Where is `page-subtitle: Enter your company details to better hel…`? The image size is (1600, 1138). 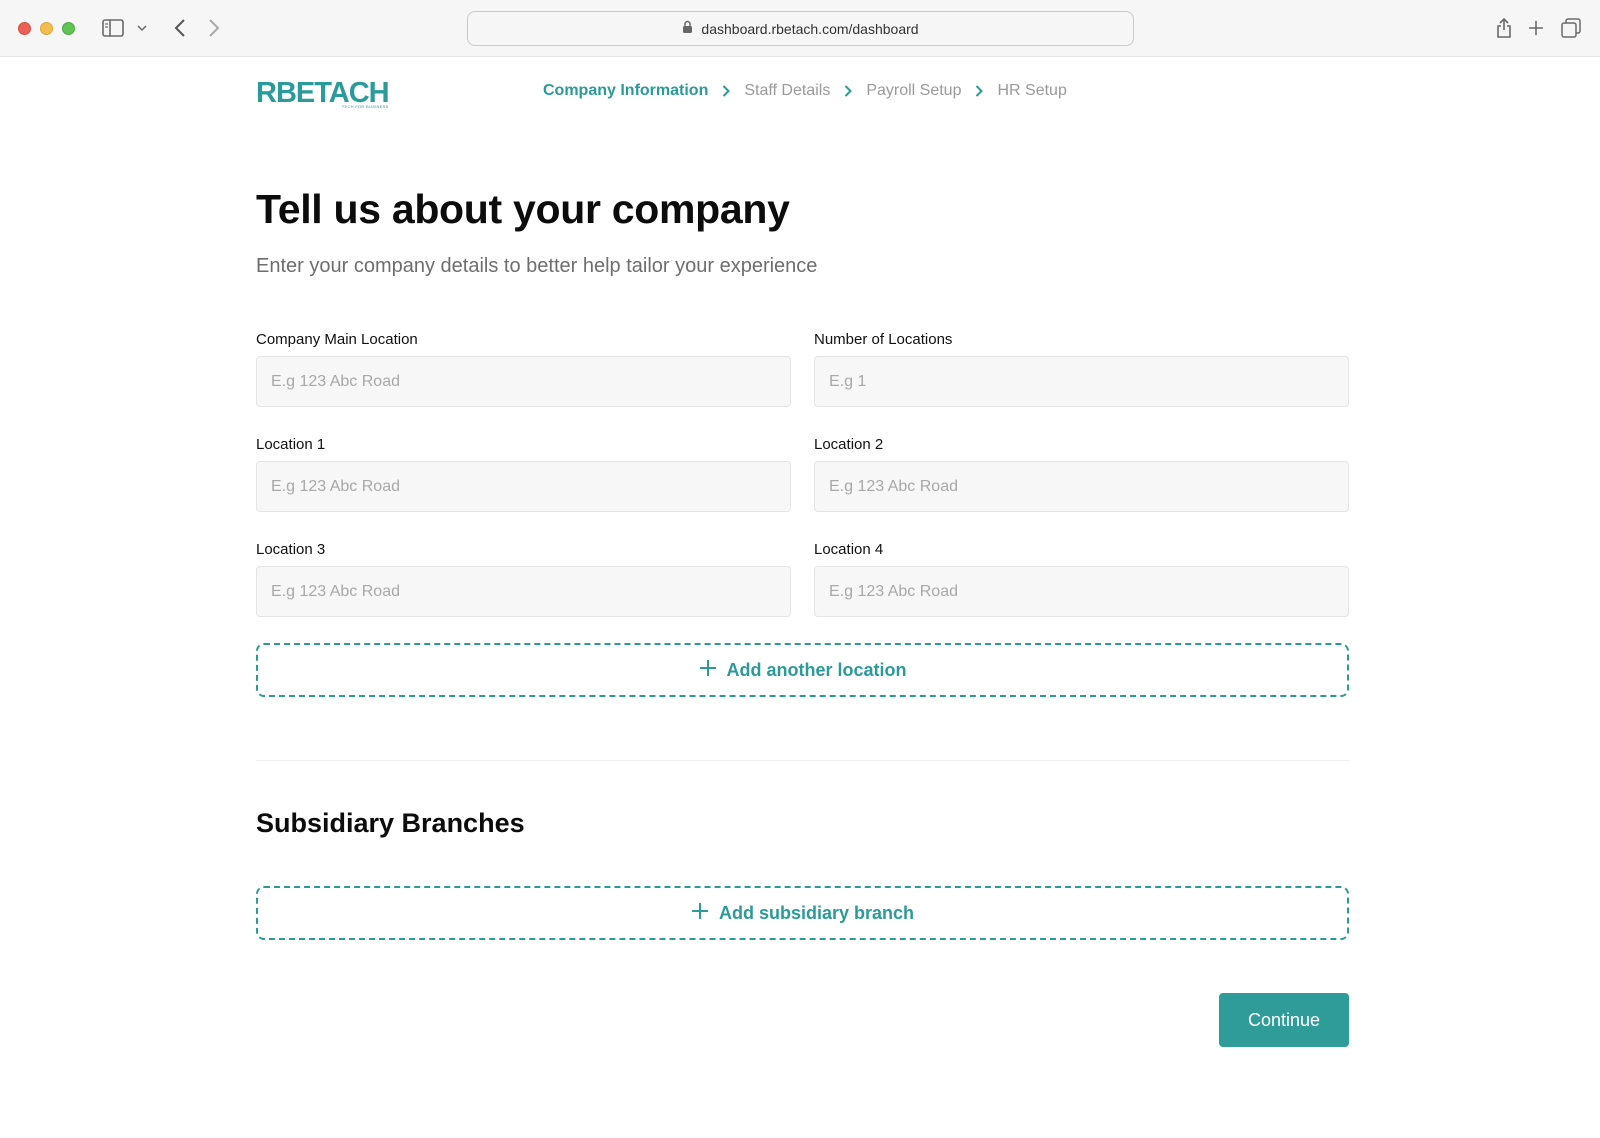
page-subtitle: Enter your company details to better hel… is located at coordinates (537, 266).